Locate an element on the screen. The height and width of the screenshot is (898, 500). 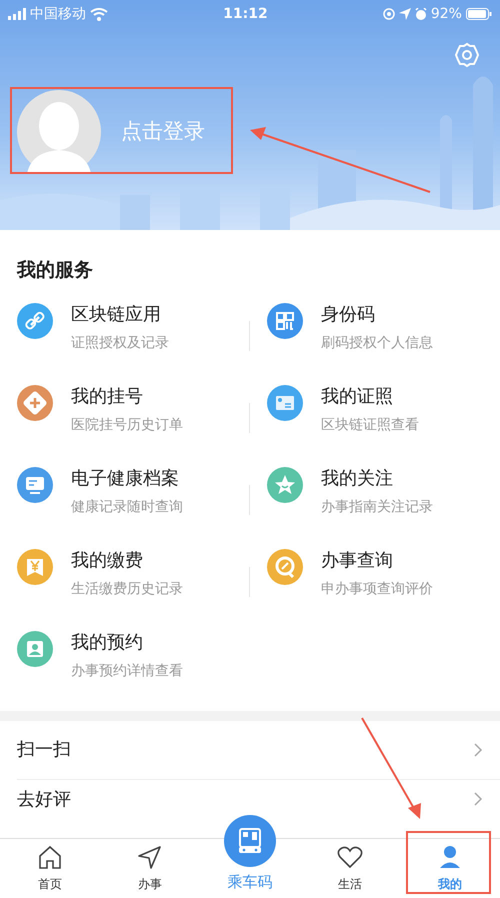
status-time: 11:12 is located at coordinates (245, 14).